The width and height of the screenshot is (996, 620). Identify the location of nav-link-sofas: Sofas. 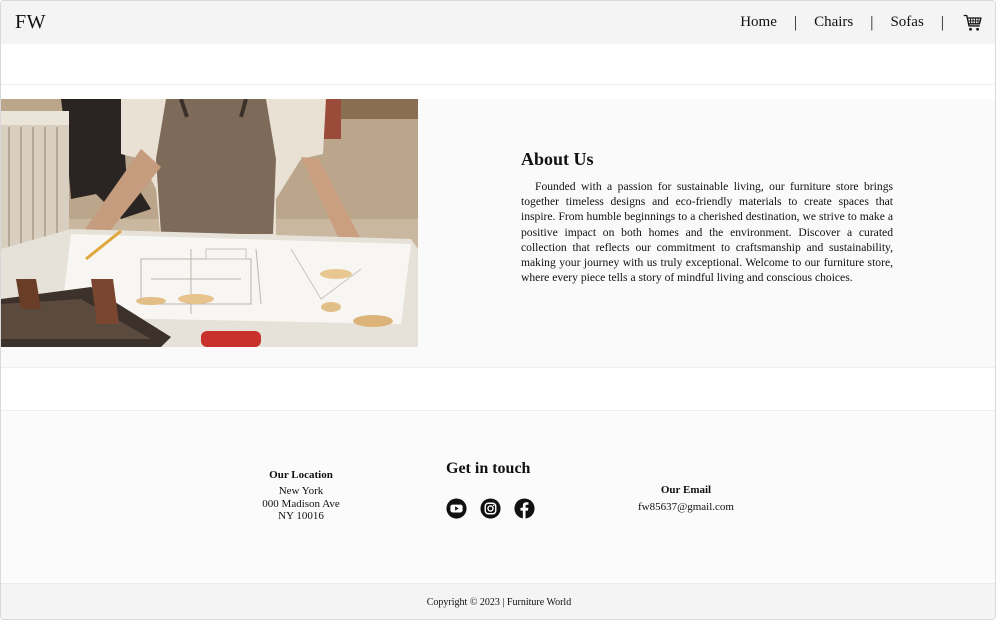
(906, 22).